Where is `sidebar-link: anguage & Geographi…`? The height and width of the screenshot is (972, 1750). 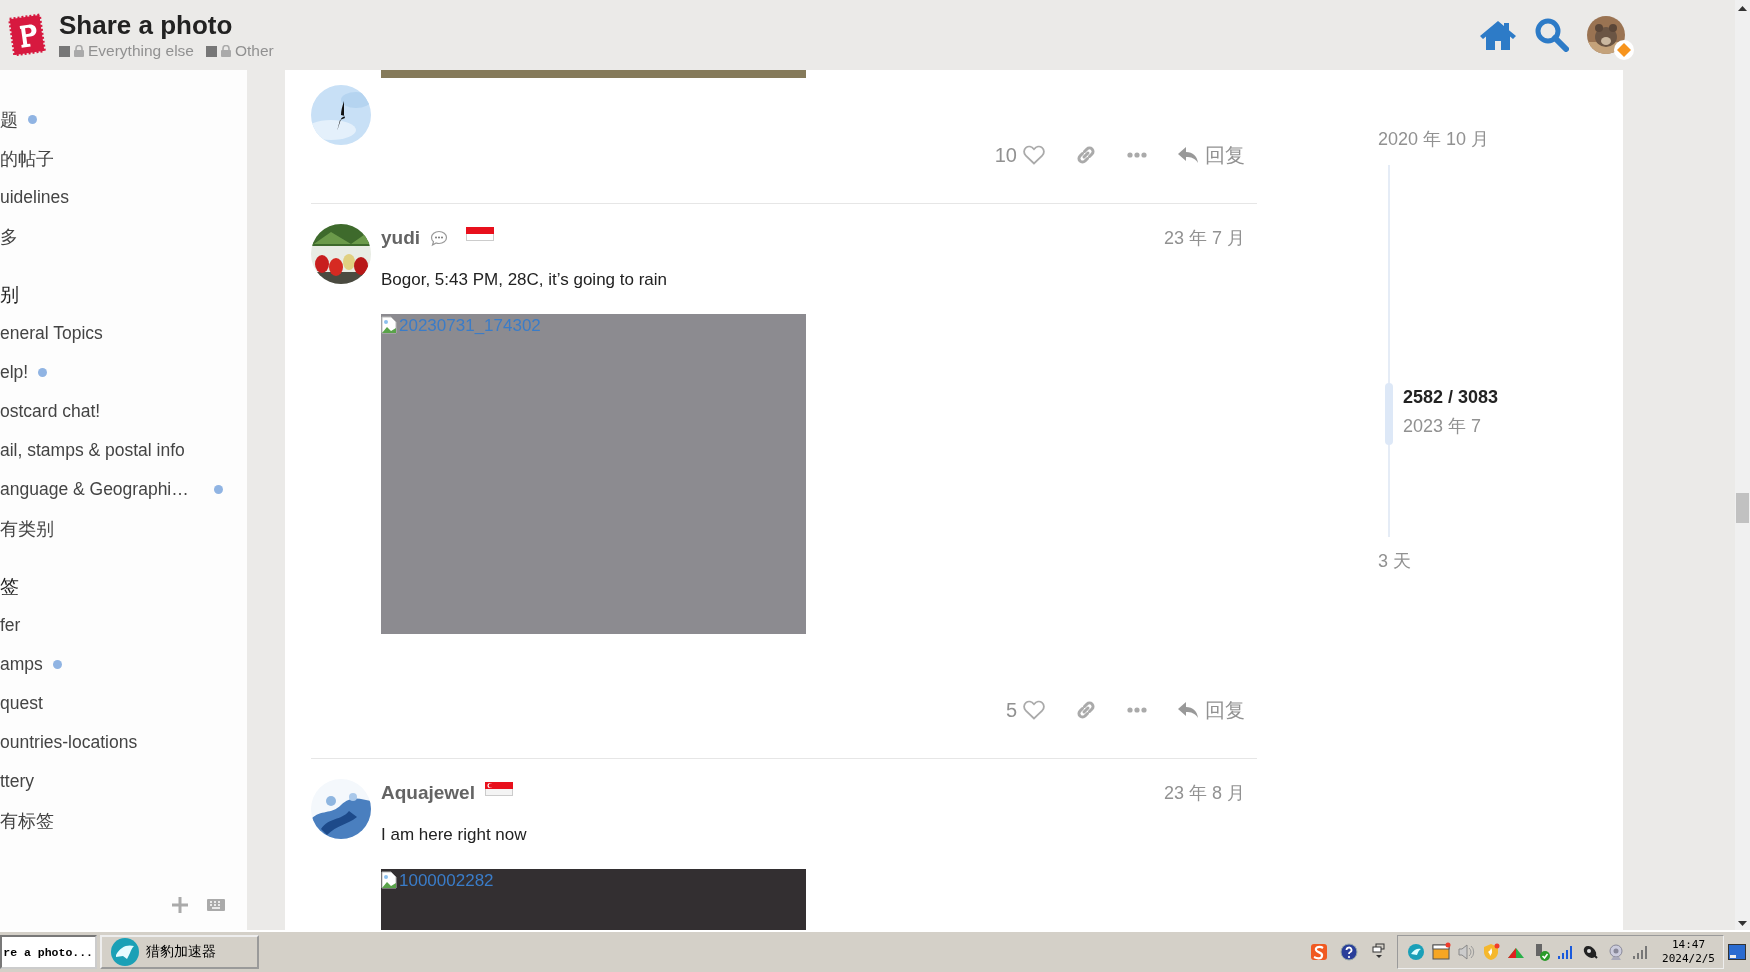
sidebar-link: anguage & Geographi… is located at coordinates (94, 489).